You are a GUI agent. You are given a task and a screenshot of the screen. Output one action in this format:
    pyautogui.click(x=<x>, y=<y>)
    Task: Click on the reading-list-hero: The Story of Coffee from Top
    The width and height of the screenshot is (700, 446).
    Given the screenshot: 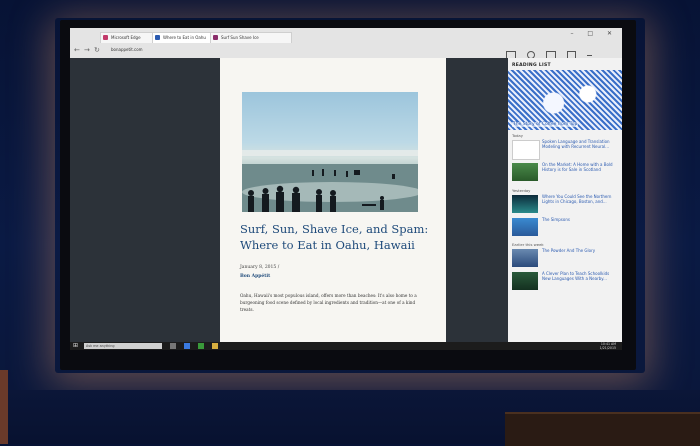 What is the action you would take?
    pyautogui.click(x=565, y=100)
    